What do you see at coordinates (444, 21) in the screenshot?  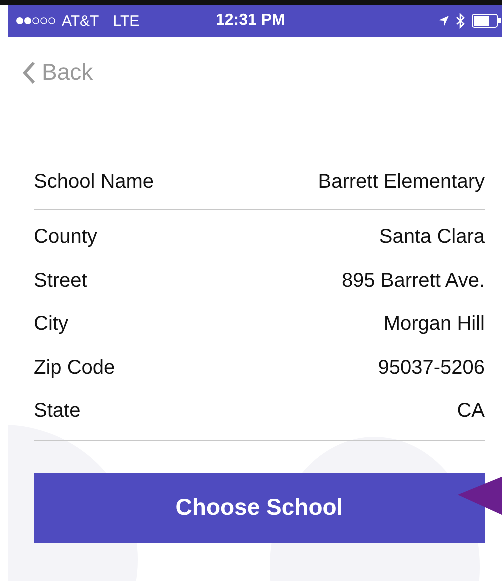 I see `location-icon` at bounding box center [444, 21].